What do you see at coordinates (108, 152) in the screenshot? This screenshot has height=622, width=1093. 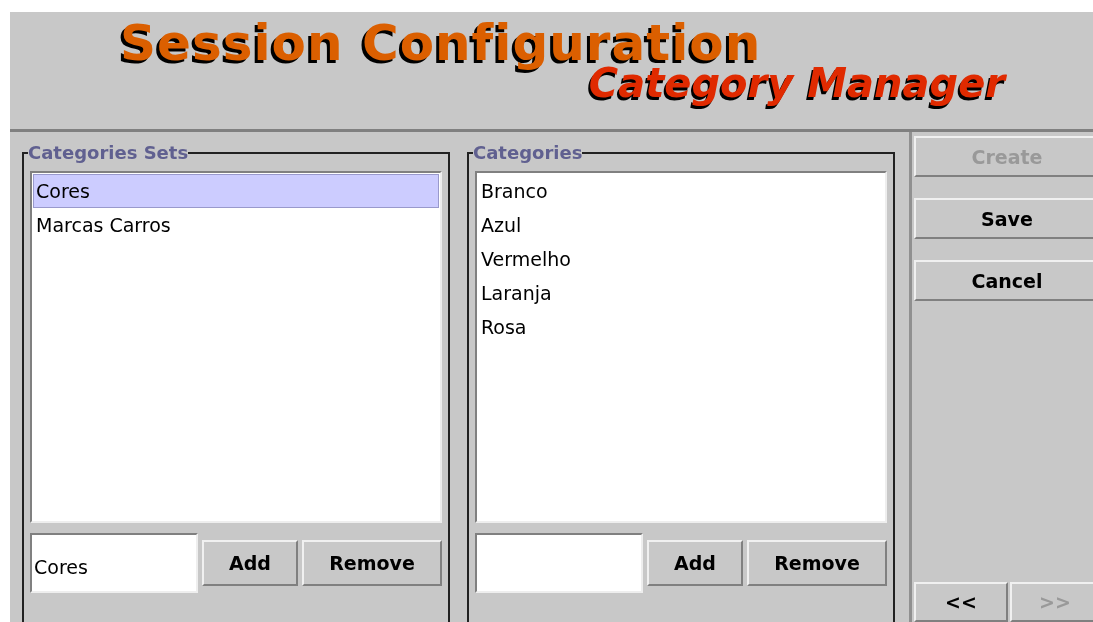 I see `group-title: Categories Sets` at bounding box center [108, 152].